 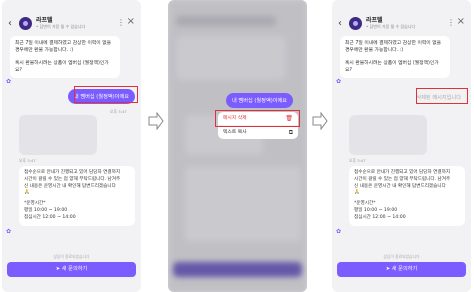 I want to click on copy-icon: ⧉, so click(x=290, y=132).